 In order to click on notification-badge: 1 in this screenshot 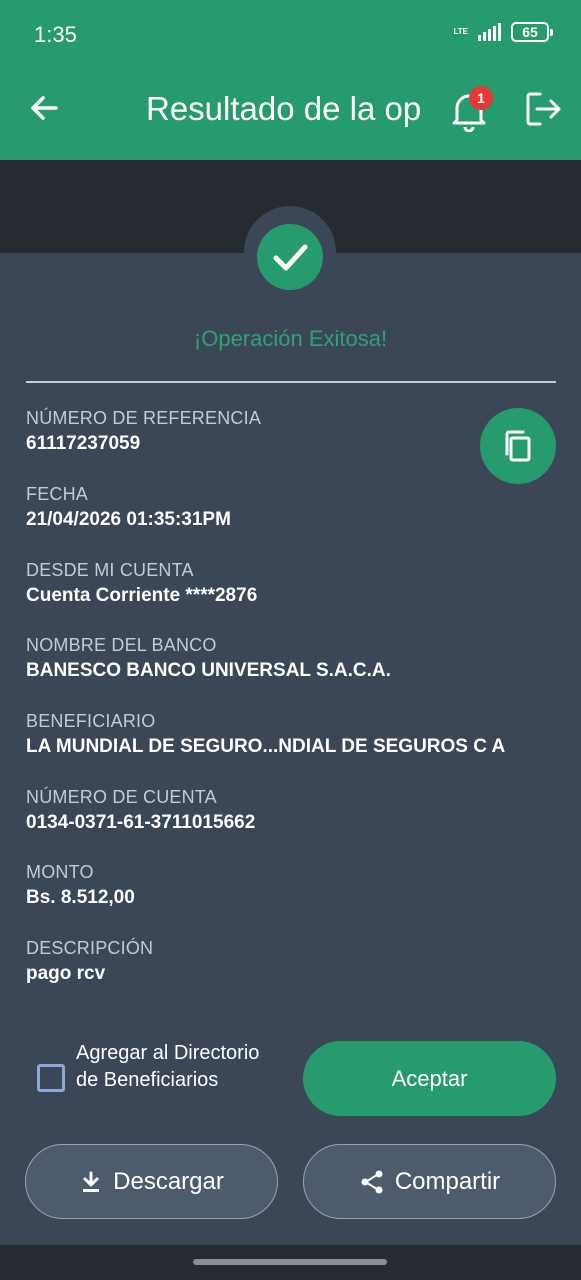, I will do `click(481, 98)`.